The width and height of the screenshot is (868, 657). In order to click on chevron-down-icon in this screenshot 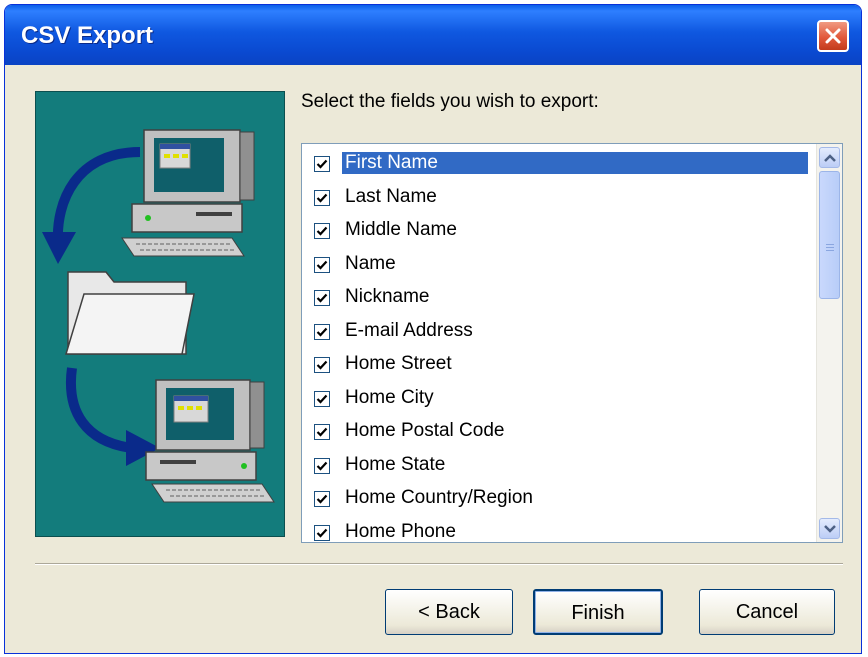, I will do `click(830, 529)`.